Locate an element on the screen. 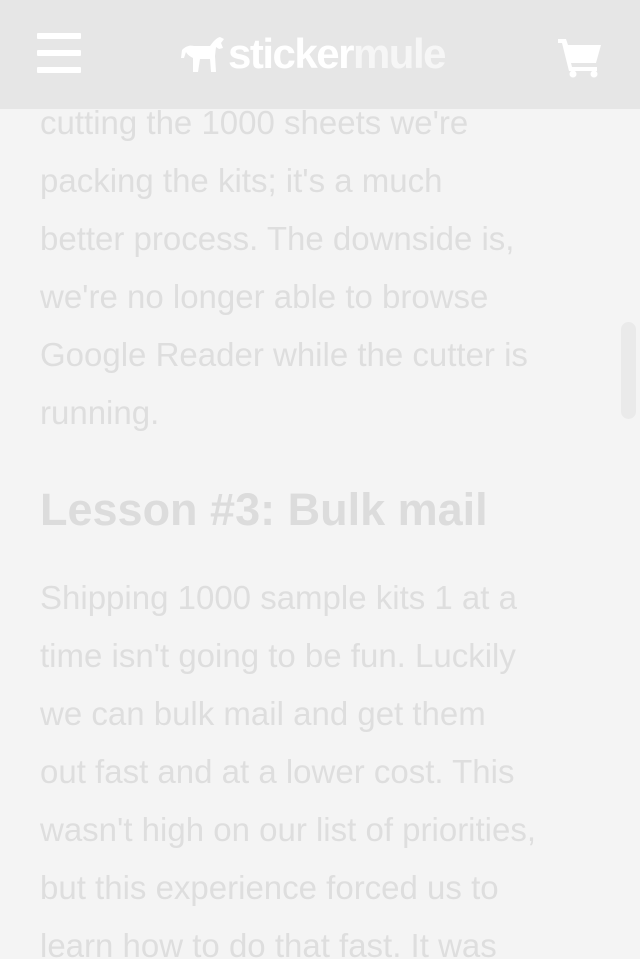 The width and height of the screenshot is (640, 959). logo-text-sticker: sticker is located at coordinates (291, 53).